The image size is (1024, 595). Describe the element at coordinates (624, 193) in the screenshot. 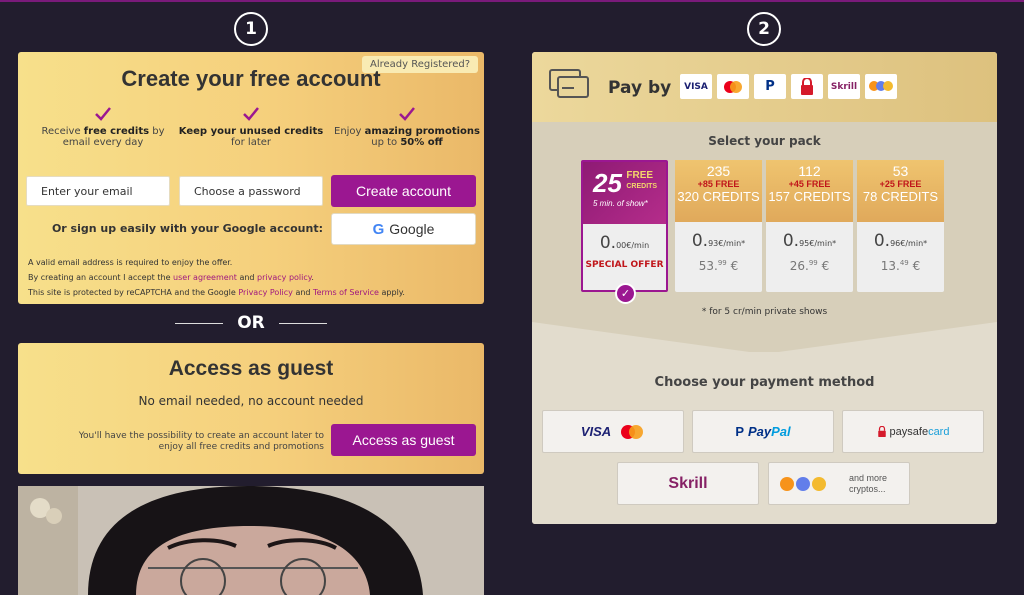

I see `pack-header: 25 FREE CREDITS 5 min. of show*` at that location.